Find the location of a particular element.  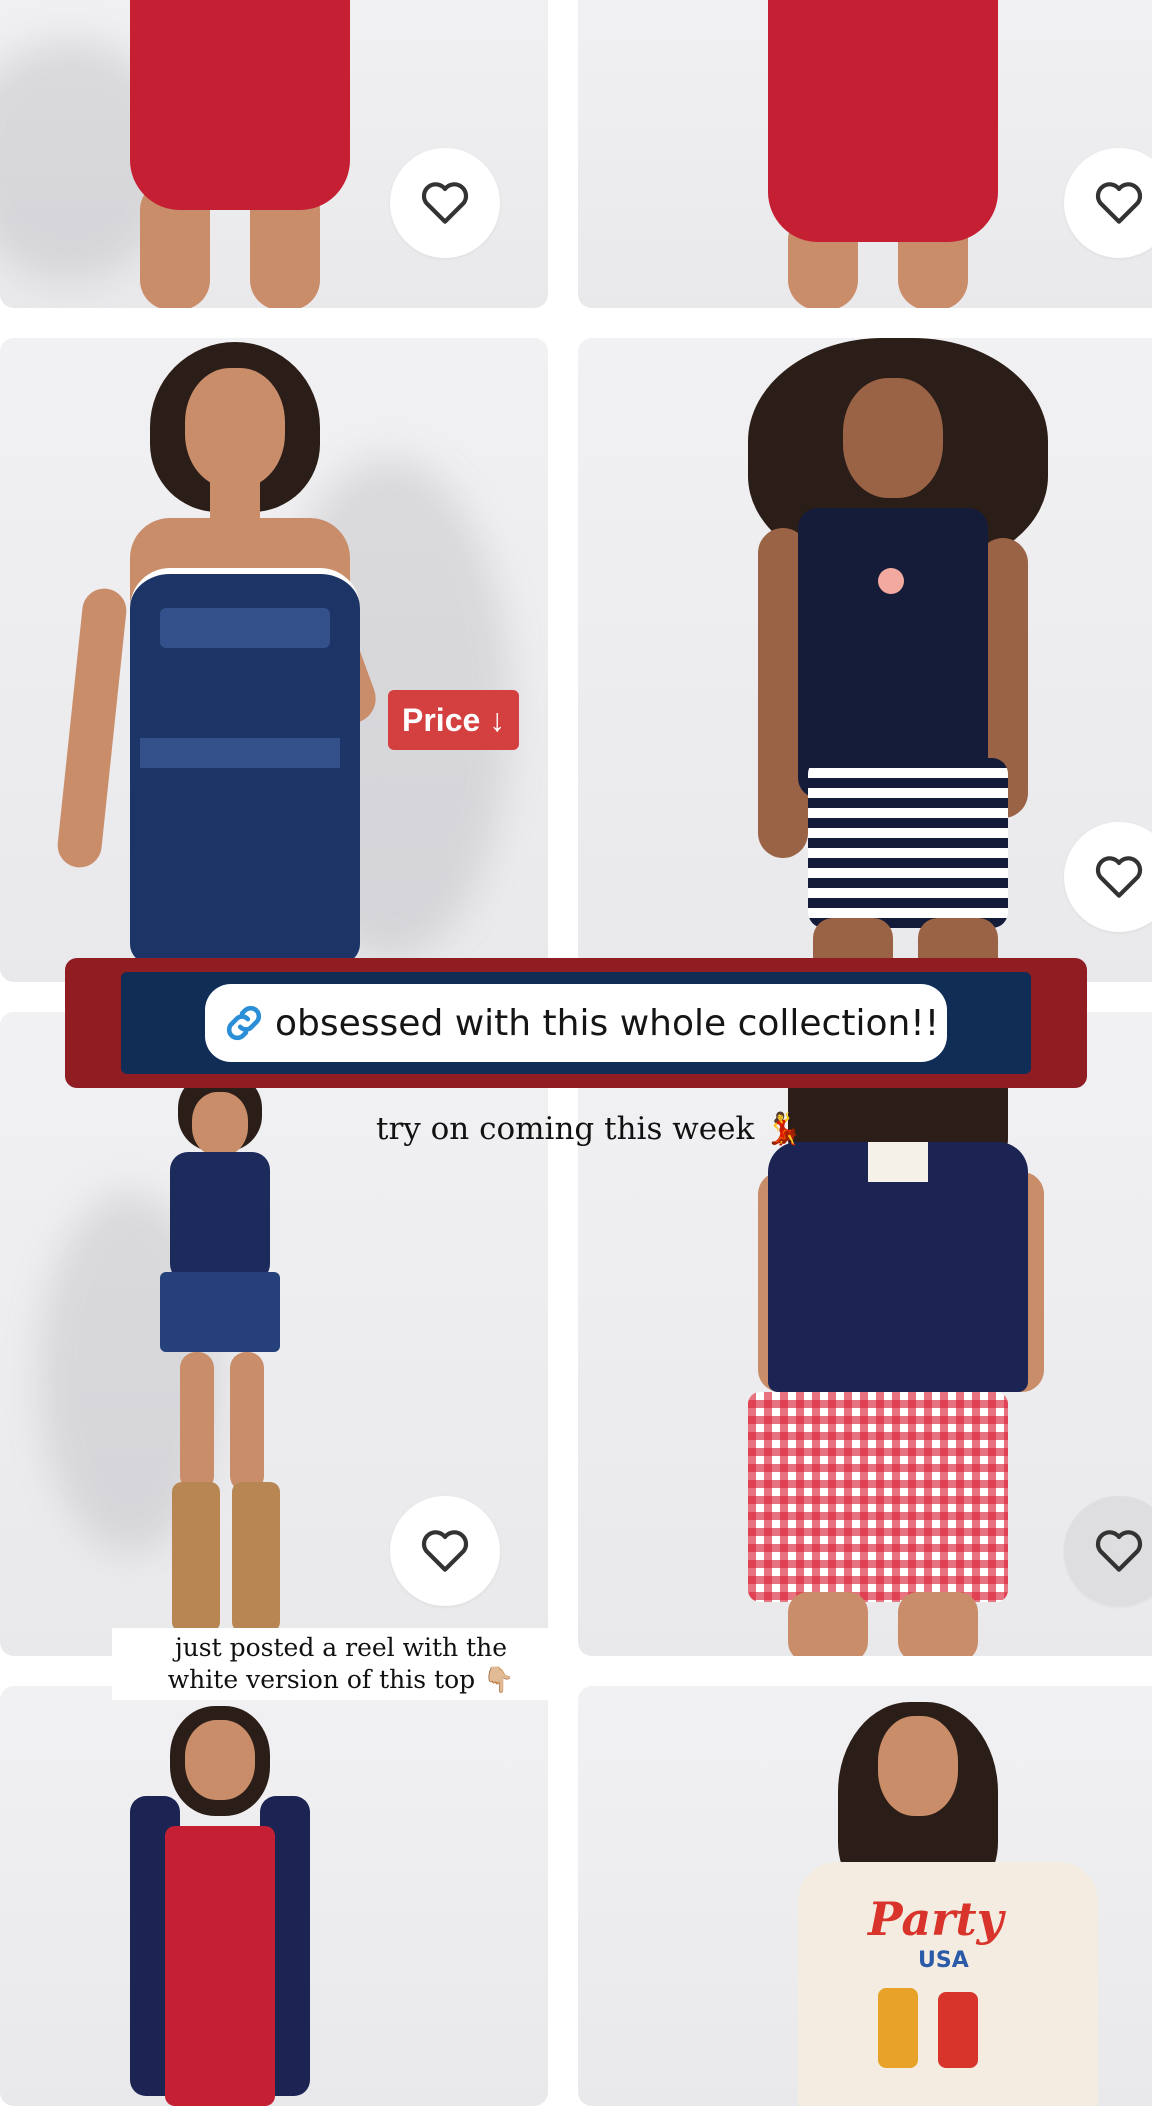

link-icon is located at coordinates (244, 1023).